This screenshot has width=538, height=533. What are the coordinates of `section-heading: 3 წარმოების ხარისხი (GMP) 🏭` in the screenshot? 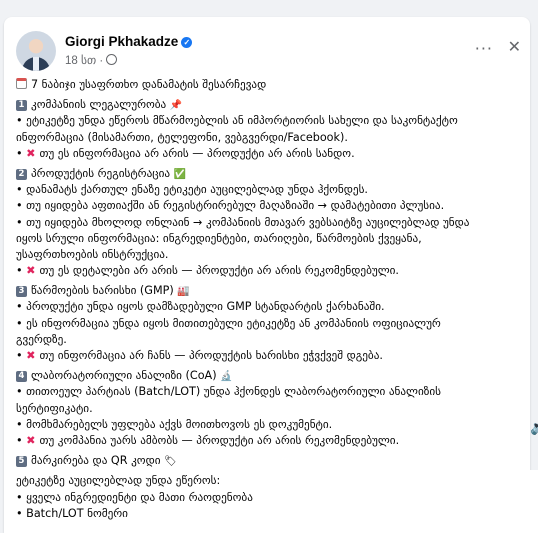 It's located at (268, 291).